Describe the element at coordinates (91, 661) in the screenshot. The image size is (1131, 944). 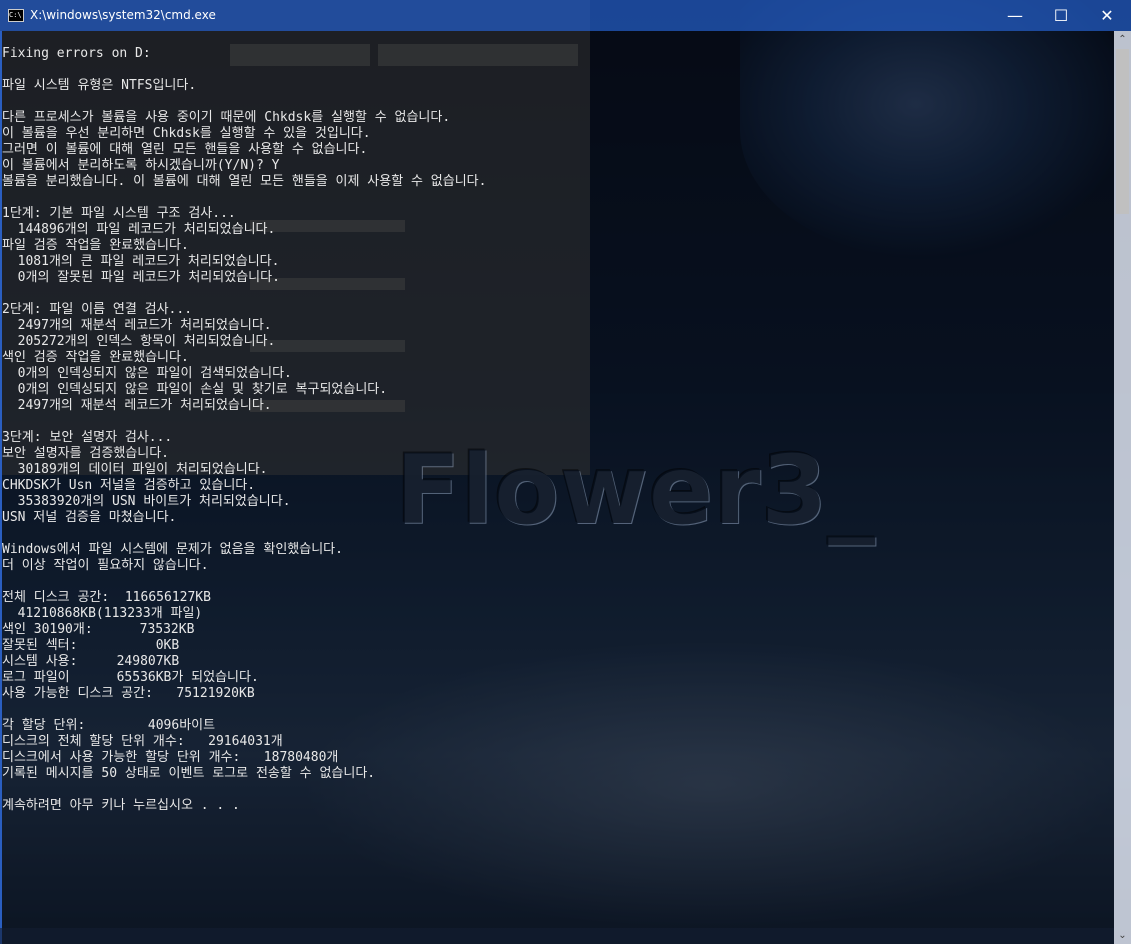
I see `console-line: 시스템 사용: 249807KB` at that location.